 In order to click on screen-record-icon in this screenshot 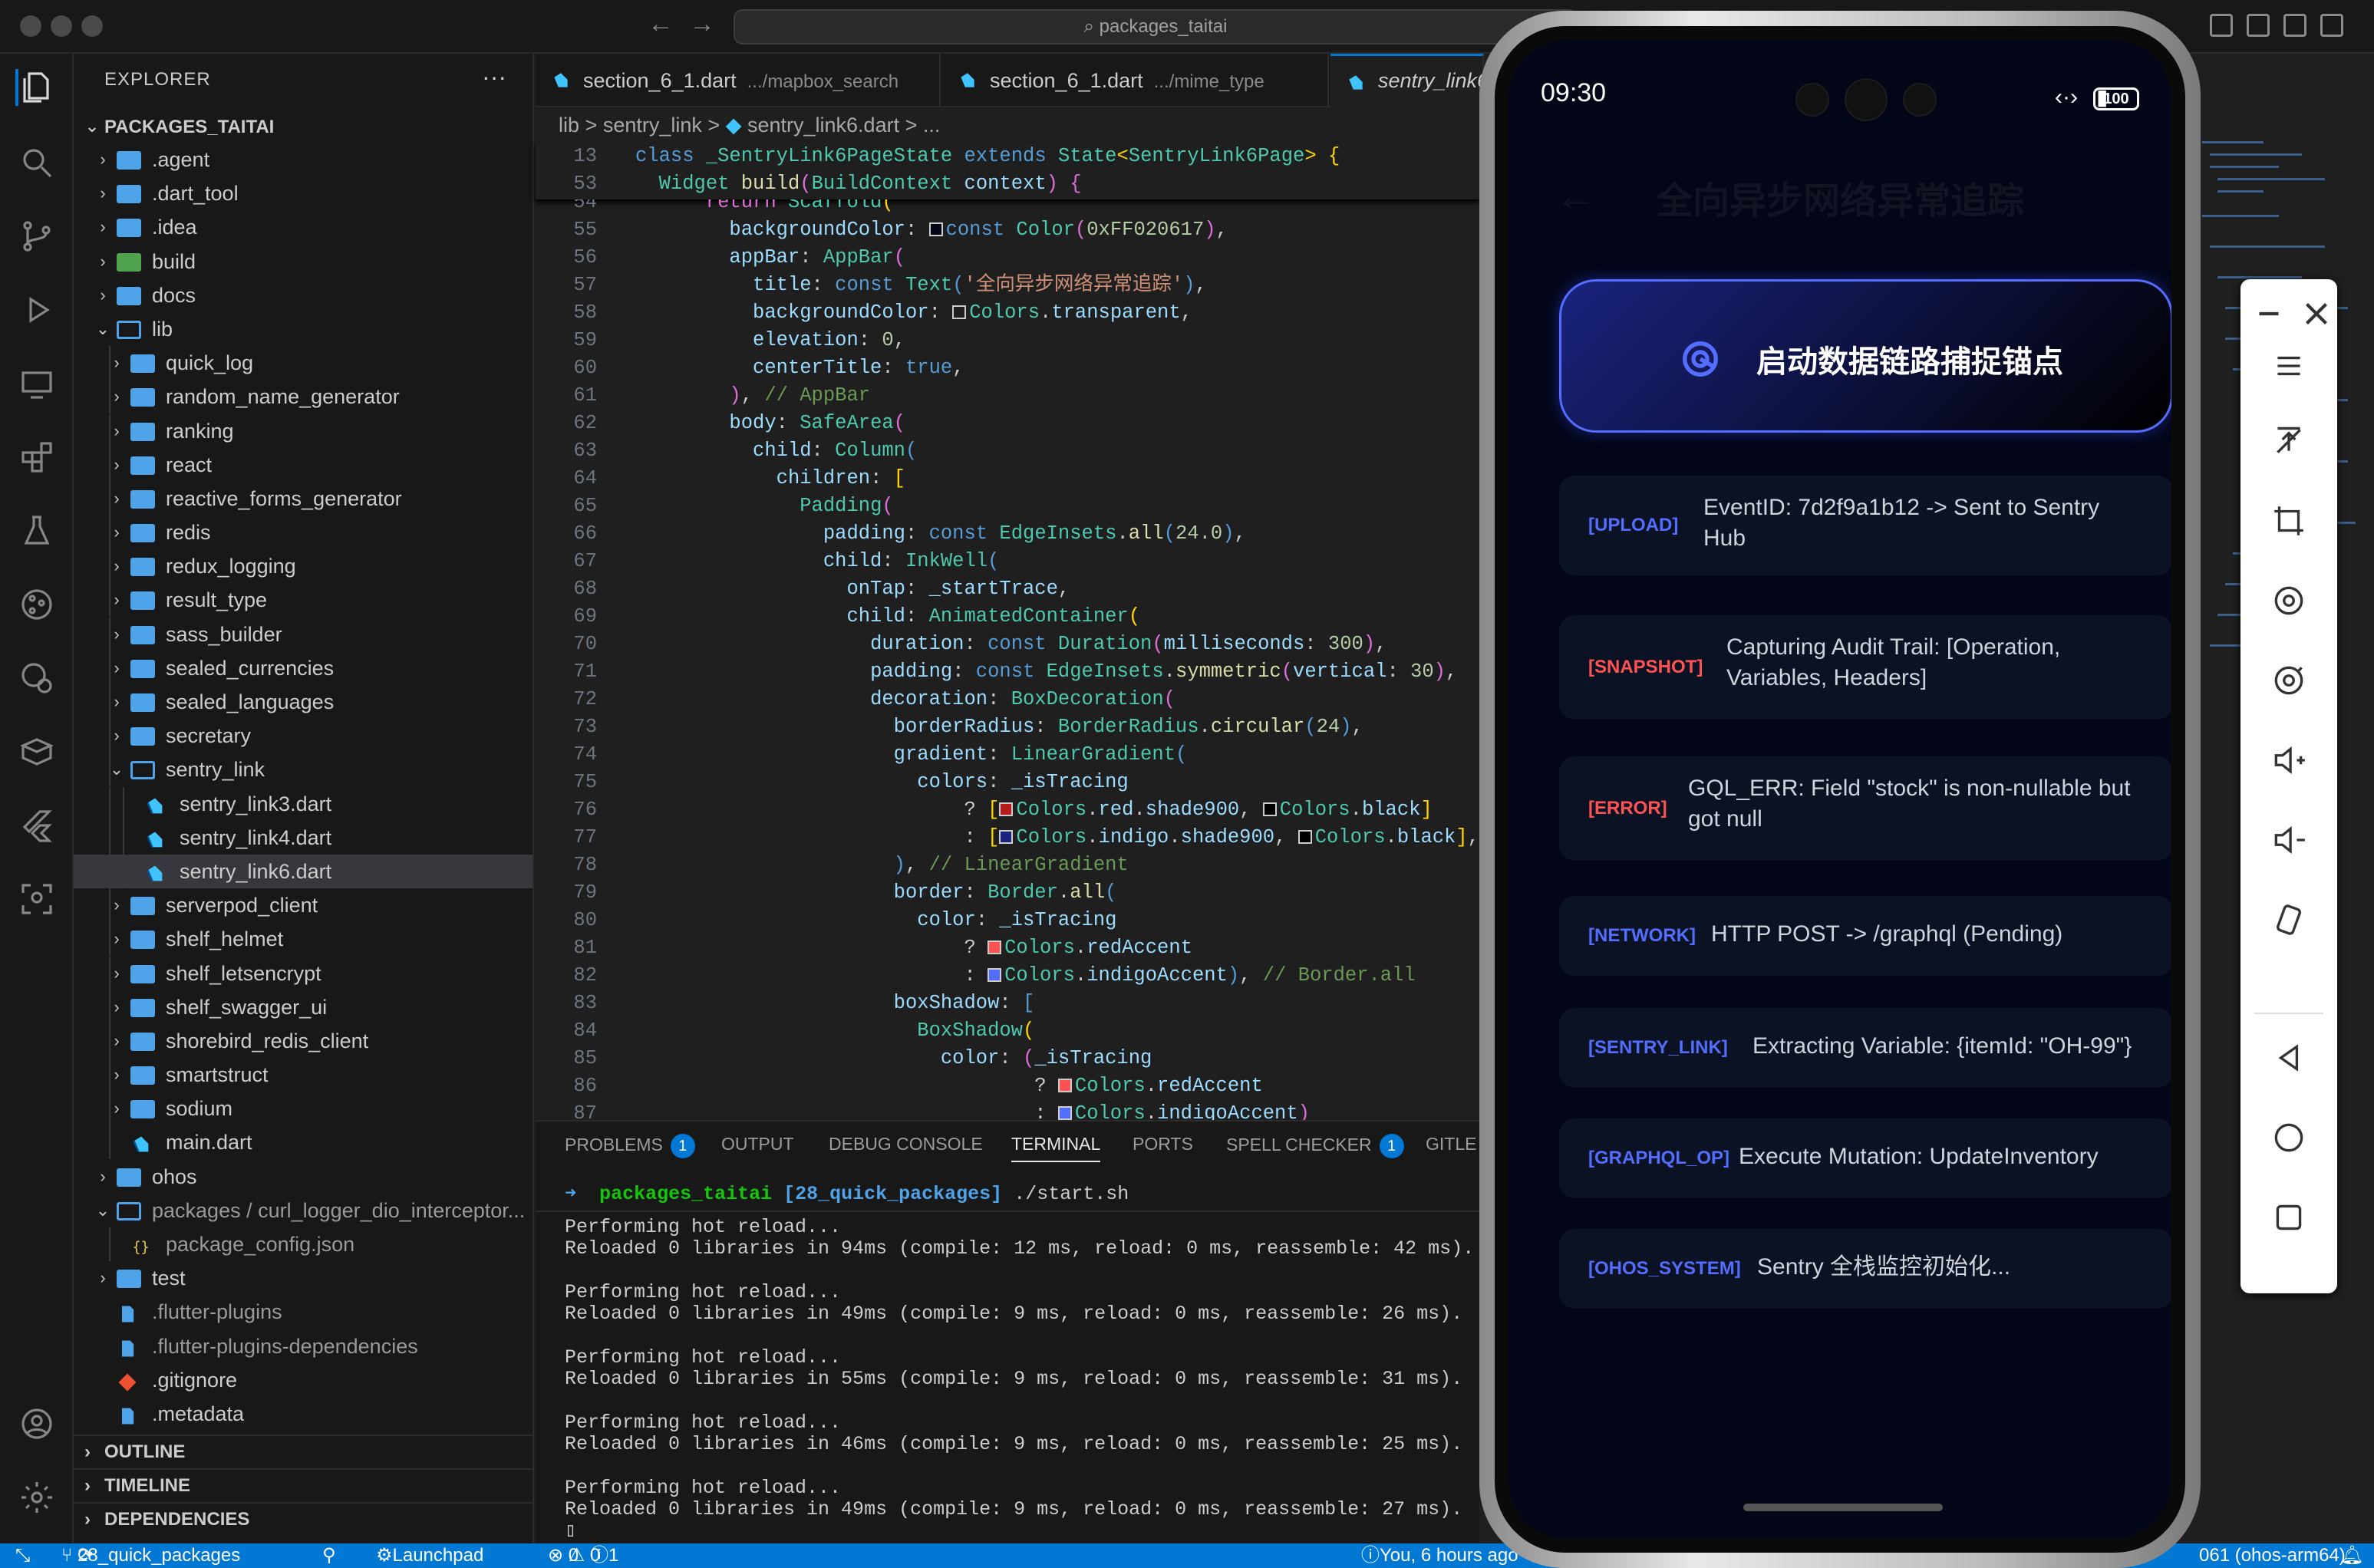, I will do `click(2289, 600)`.